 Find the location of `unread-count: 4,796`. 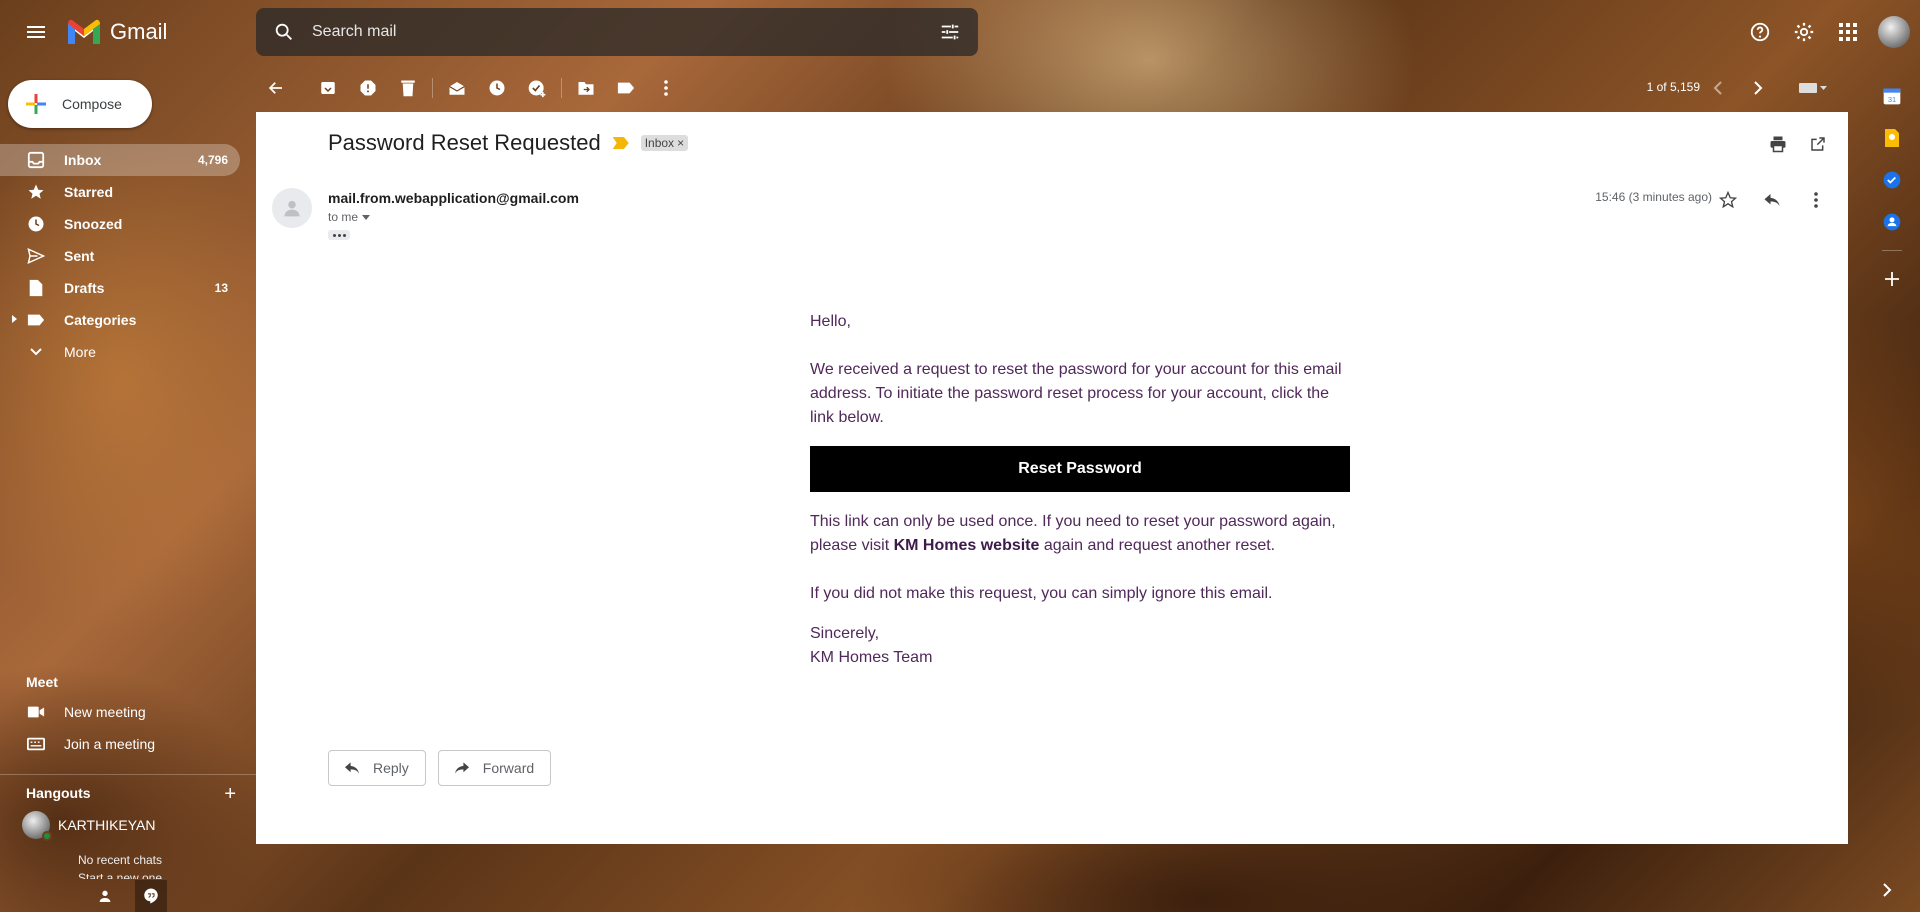

unread-count: 4,796 is located at coordinates (212, 160).